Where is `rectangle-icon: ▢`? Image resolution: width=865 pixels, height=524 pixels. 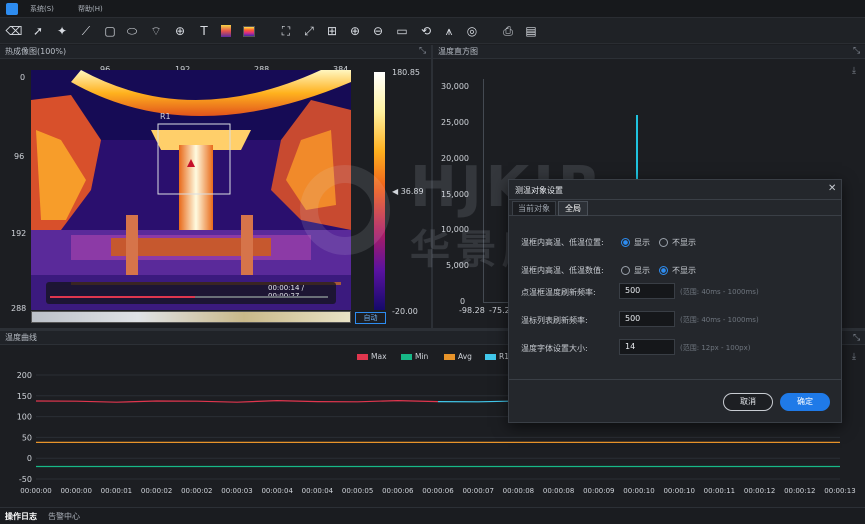 rectangle-icon: ▢ is located at coordinates (110, 31).